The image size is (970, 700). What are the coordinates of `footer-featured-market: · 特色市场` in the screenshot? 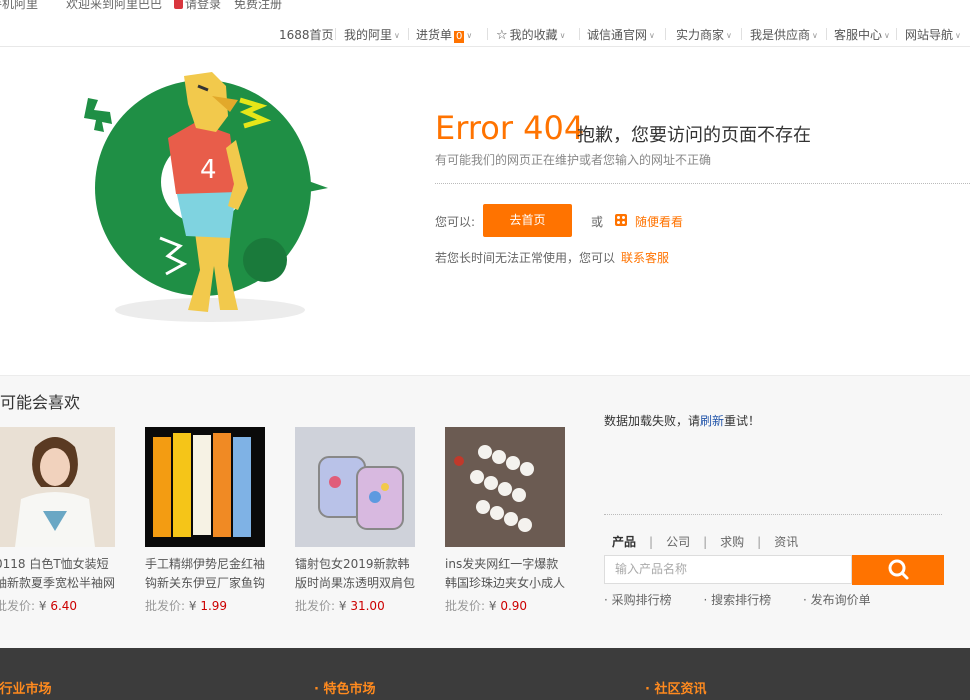 It's located at (344, 687).